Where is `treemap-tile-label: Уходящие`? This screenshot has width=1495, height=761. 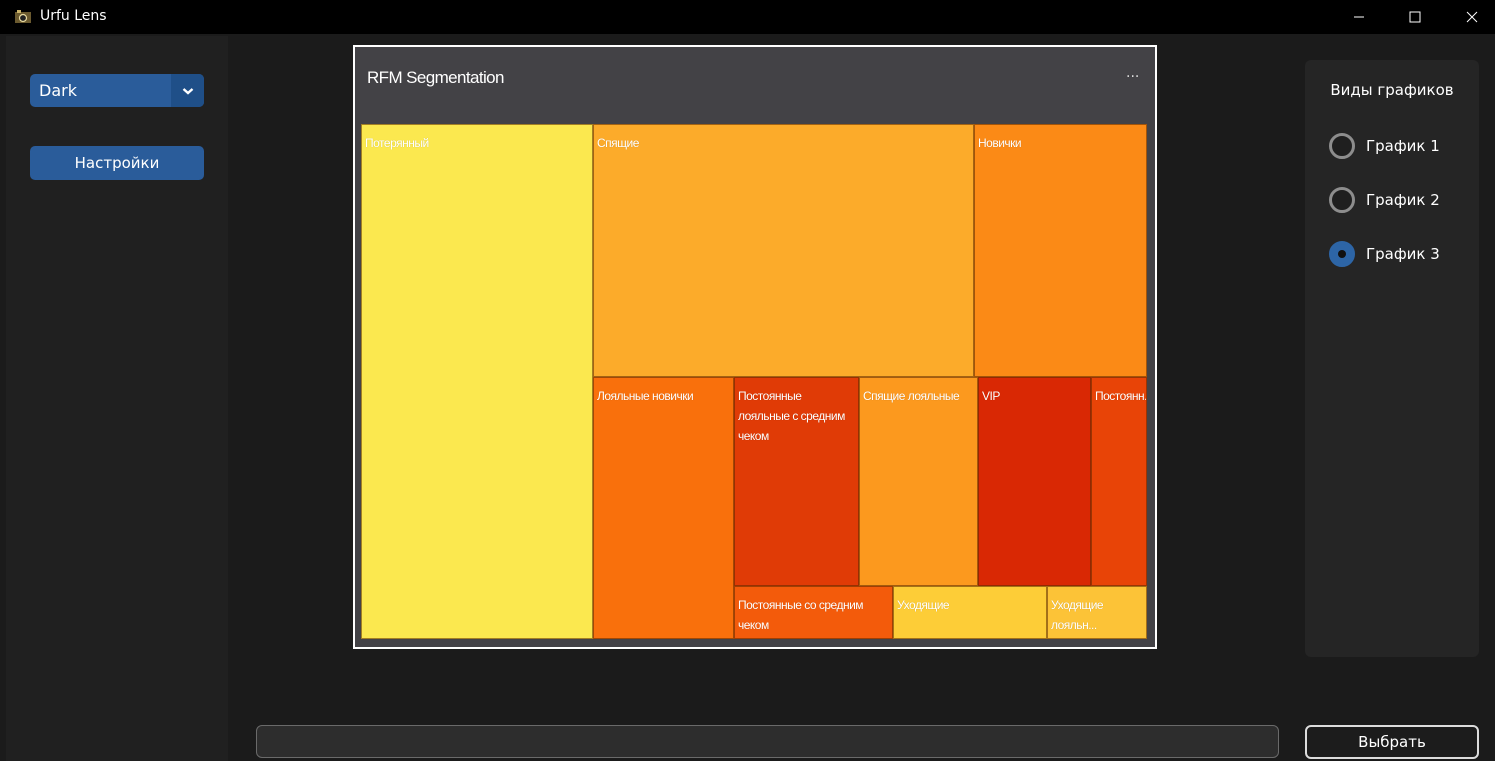
treemap-tile-label: Уходящие is located at coordinates (923, 605).